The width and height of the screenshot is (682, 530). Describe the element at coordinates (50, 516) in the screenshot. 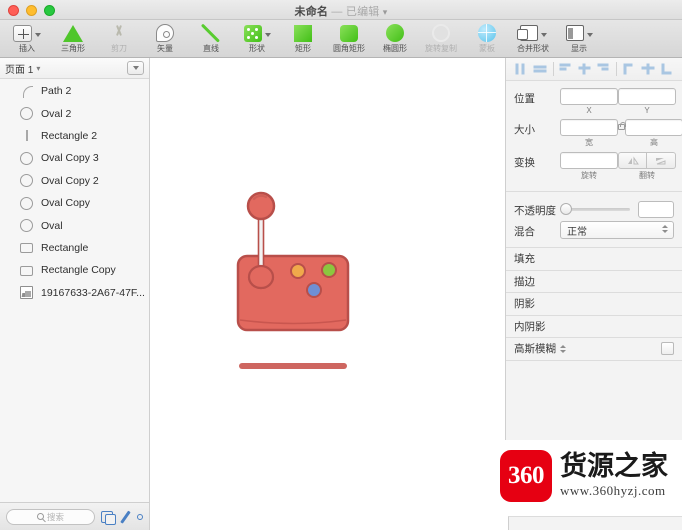

I see `search-input: 搜索` at that location.